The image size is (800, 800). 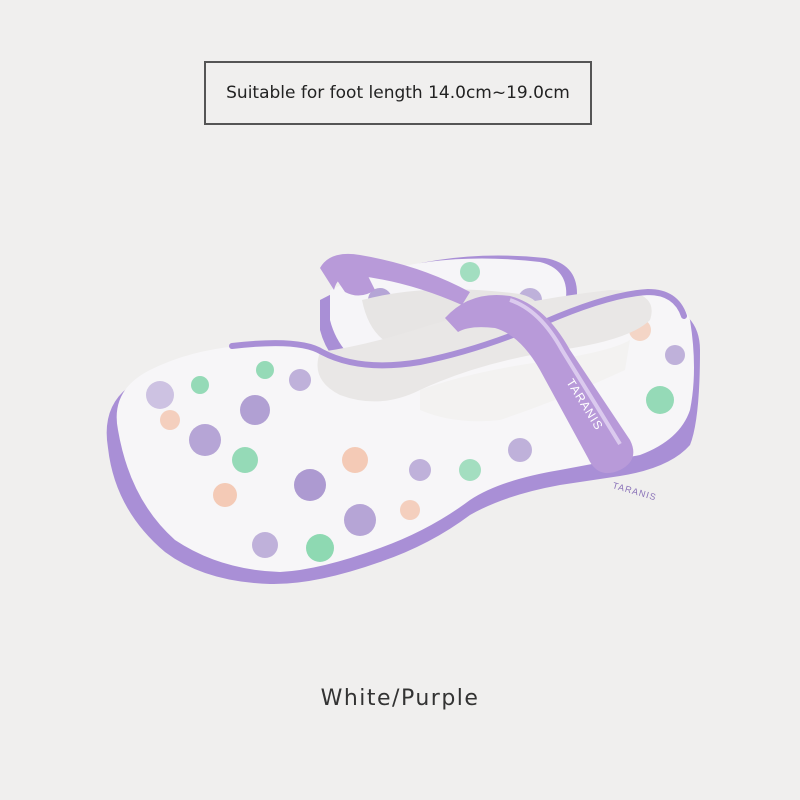 I want to click on color-caption: White/Purple, so click(x=400, y=698).